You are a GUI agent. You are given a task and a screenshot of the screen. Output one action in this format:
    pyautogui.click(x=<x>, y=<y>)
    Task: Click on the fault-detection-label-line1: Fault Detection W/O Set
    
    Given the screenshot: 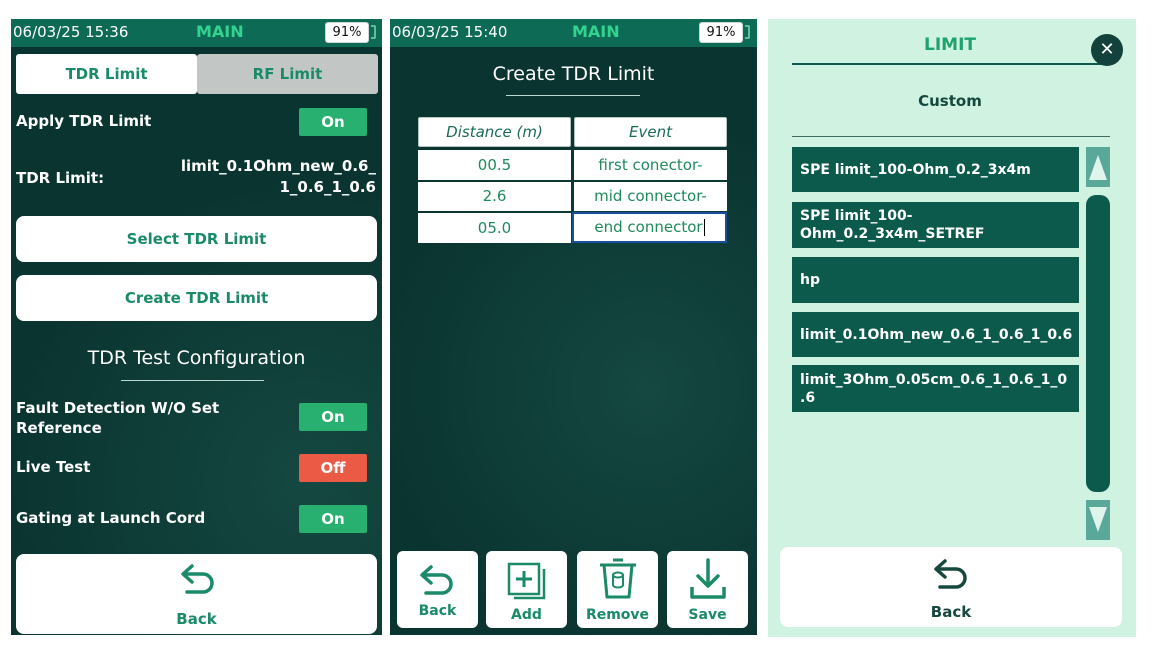 What is the action you would take?
    pyautogui.click(x=118, y=408)
    